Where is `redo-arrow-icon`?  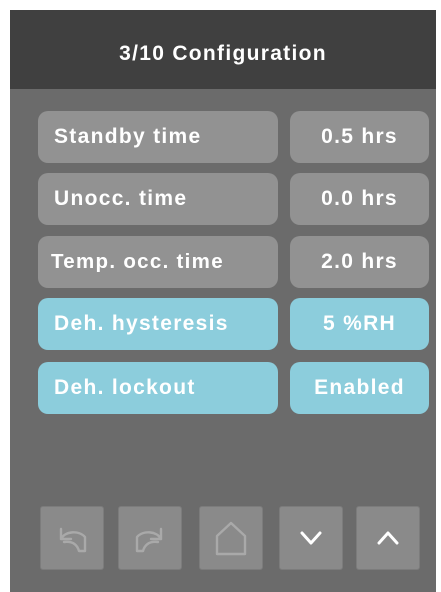 redo-arrow-icon is located at coordinates (149, 540).